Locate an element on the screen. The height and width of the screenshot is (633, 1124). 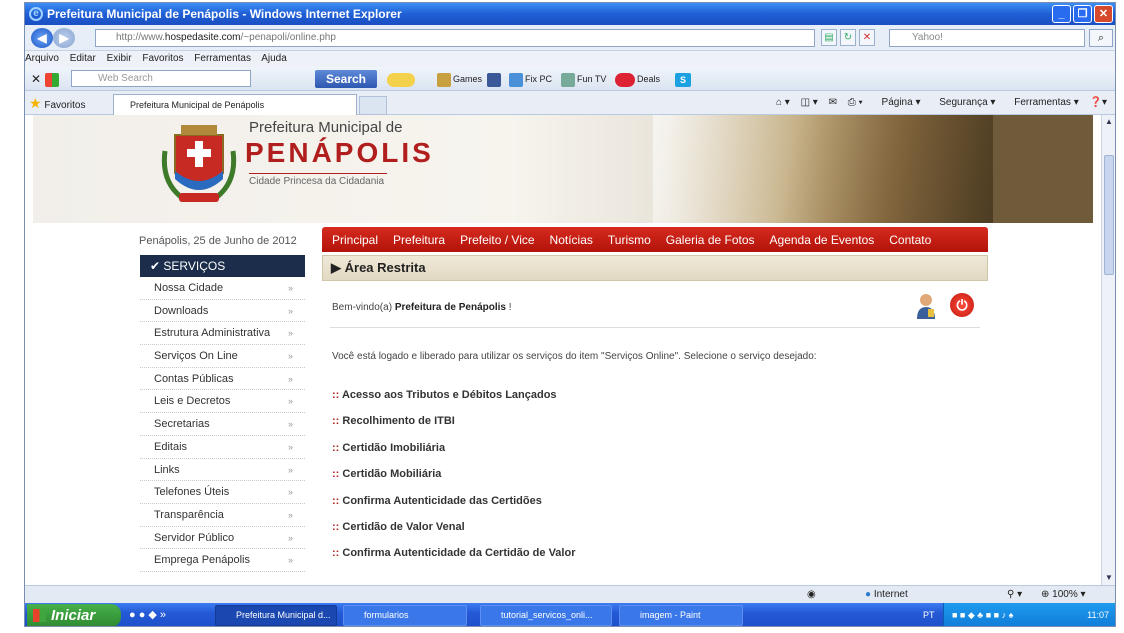
page-menu: Página ▾ is located at coordinates (897, 102).